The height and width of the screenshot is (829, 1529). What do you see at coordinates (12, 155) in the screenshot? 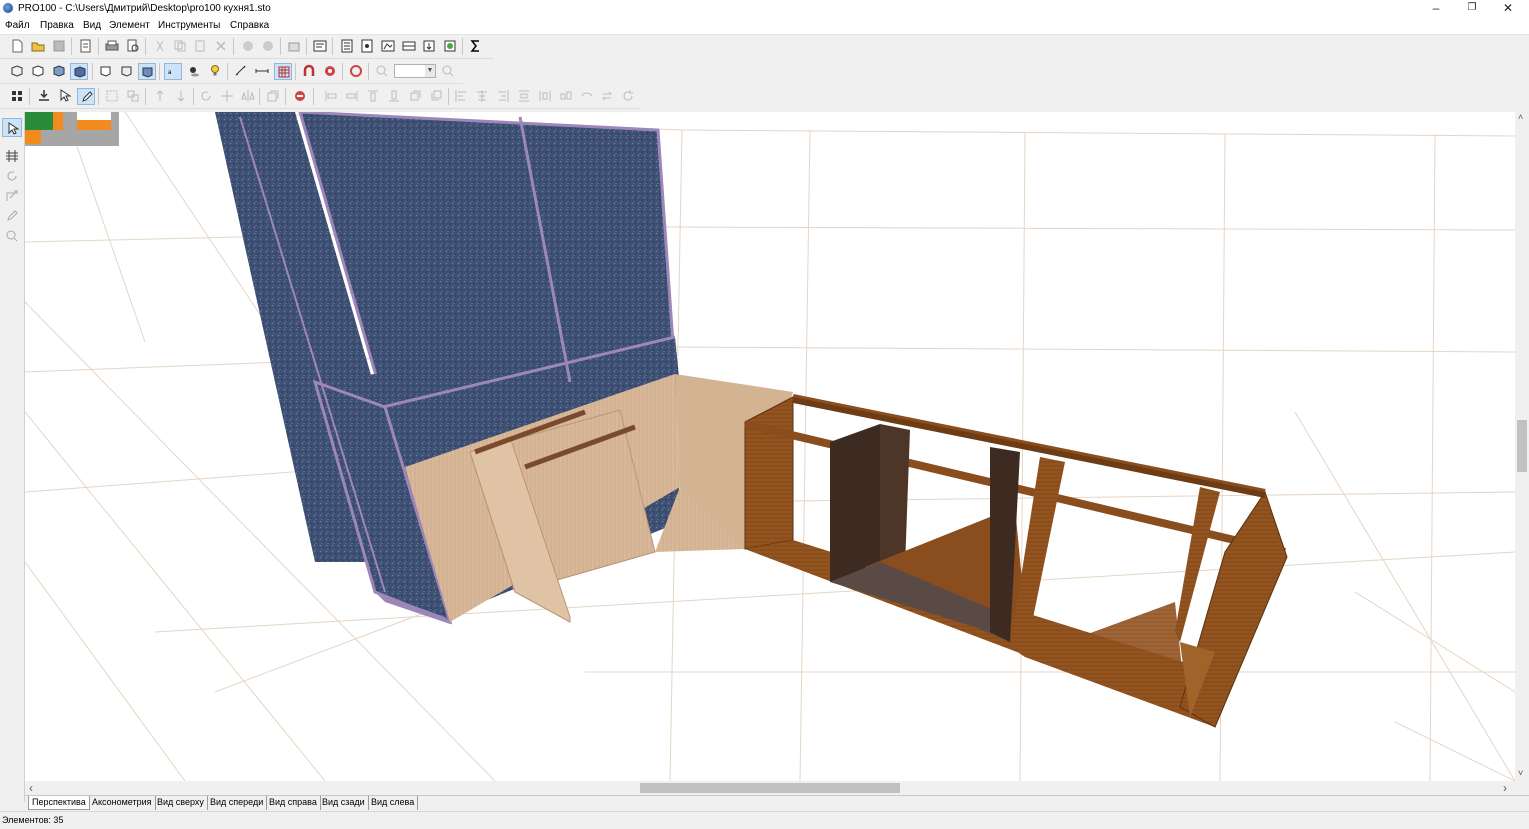
I see `grid-align-tool-icon` at bounding box center [12, 155].